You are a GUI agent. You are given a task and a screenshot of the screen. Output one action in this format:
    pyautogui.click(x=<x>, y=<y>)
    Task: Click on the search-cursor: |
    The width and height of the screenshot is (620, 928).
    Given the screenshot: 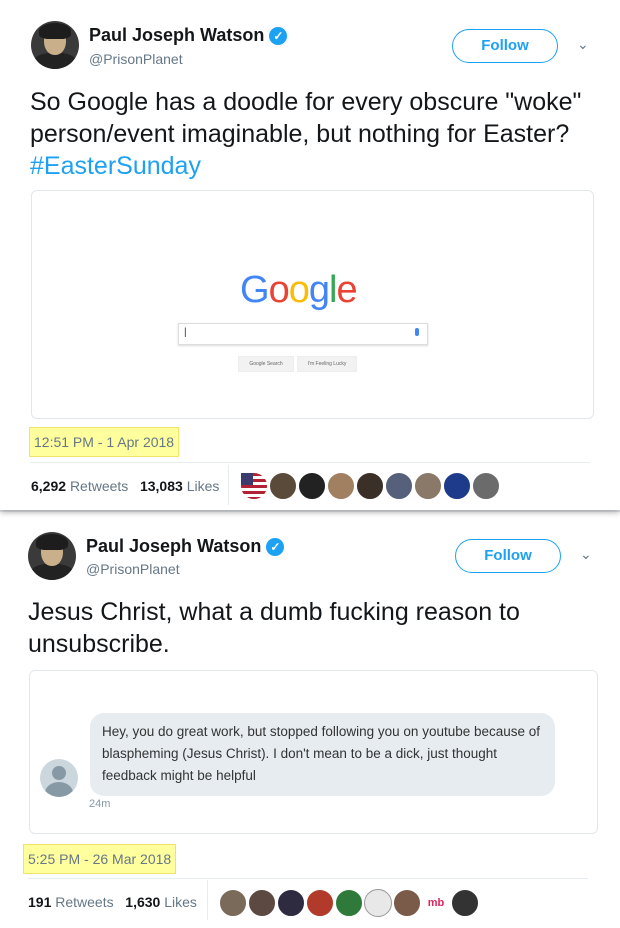 What is the action you would take?
    pyautogui.click(x=185, y=332)
    